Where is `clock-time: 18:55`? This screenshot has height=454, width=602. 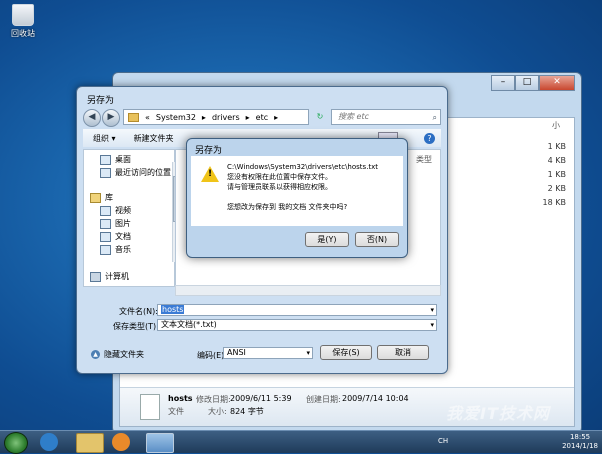 clock-time: 18:55 is located at coordinates (580, 437).